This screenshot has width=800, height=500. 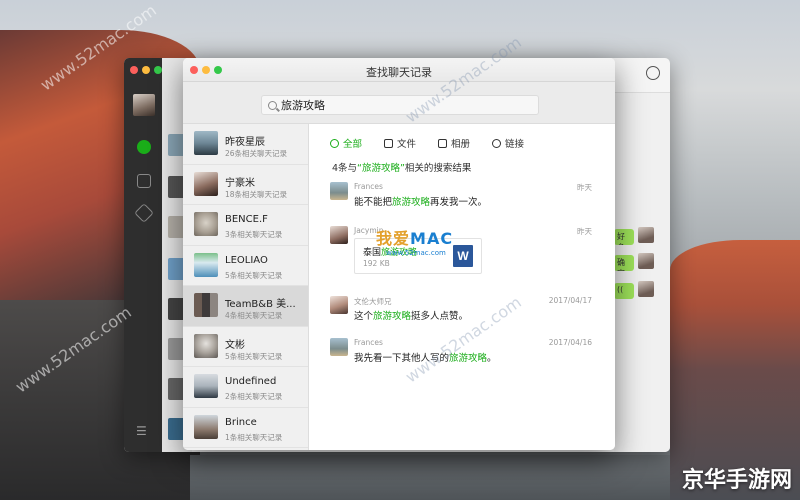 I want to click on contact-item: Brince 1条相关聊天记录, so click(x=245, y=428).